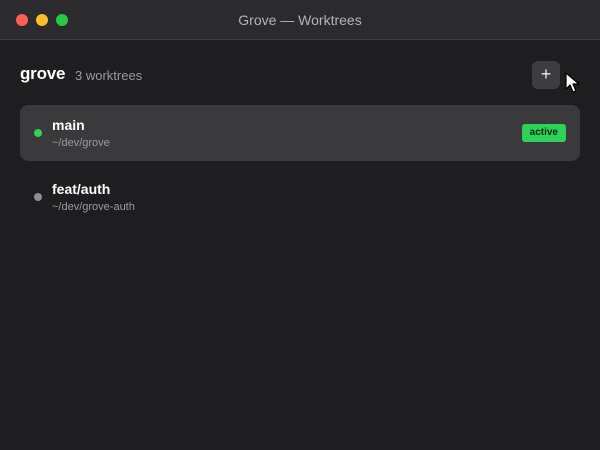 This screenshot has height=450, width=600. I want to click on window-title: Grove — Worktrees, so click(300, 20).